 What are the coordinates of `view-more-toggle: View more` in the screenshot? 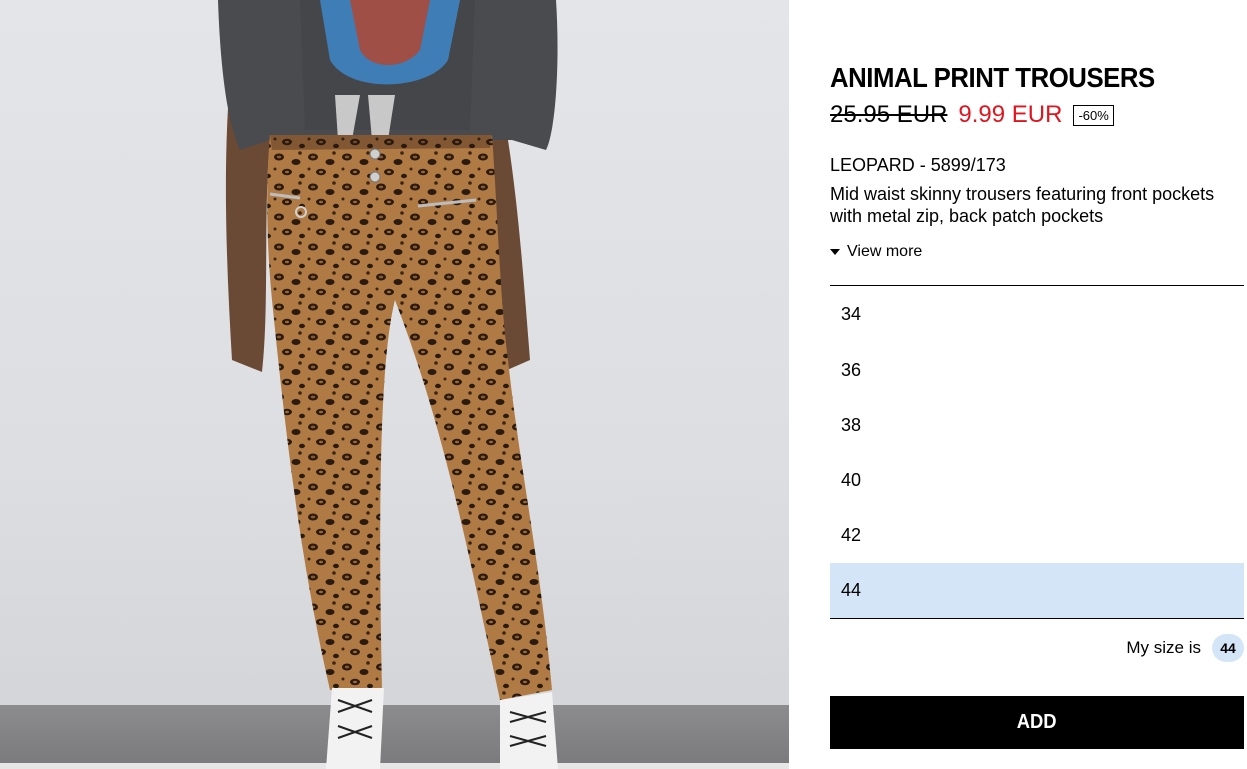 It's located at (876, 252).